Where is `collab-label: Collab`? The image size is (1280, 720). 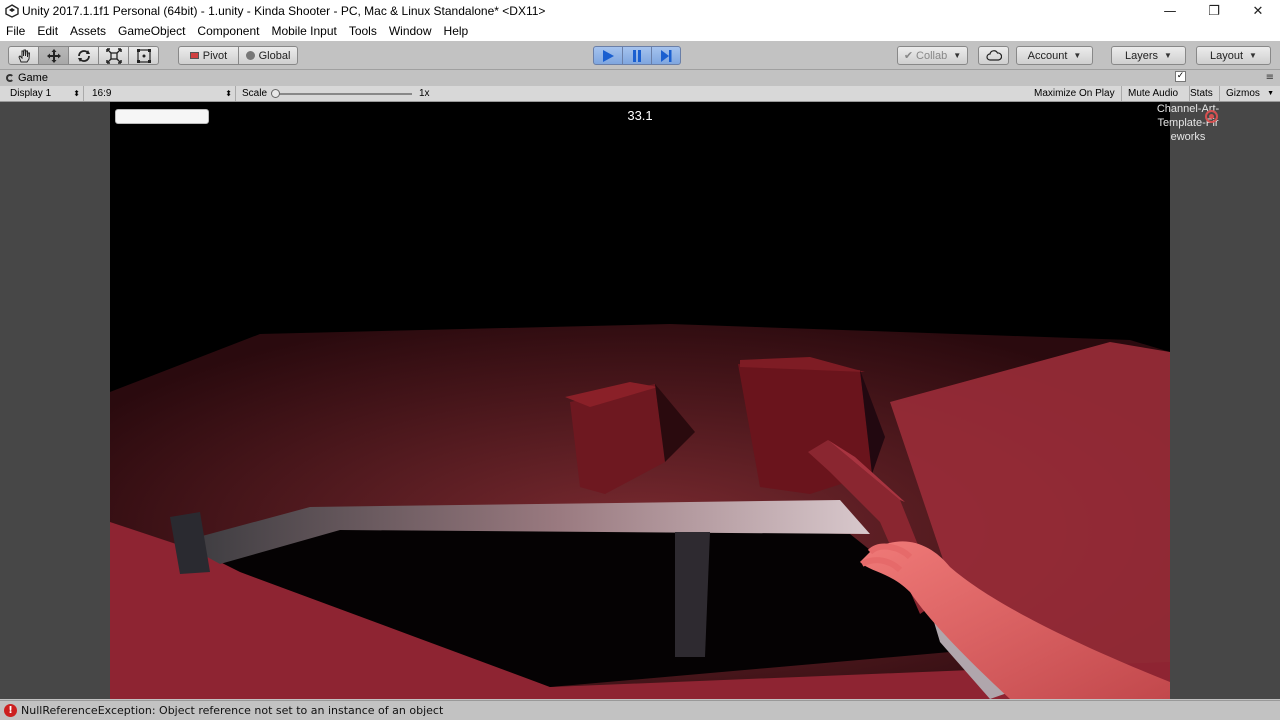 collab-label: Collab is located at coordinates (932, 55).